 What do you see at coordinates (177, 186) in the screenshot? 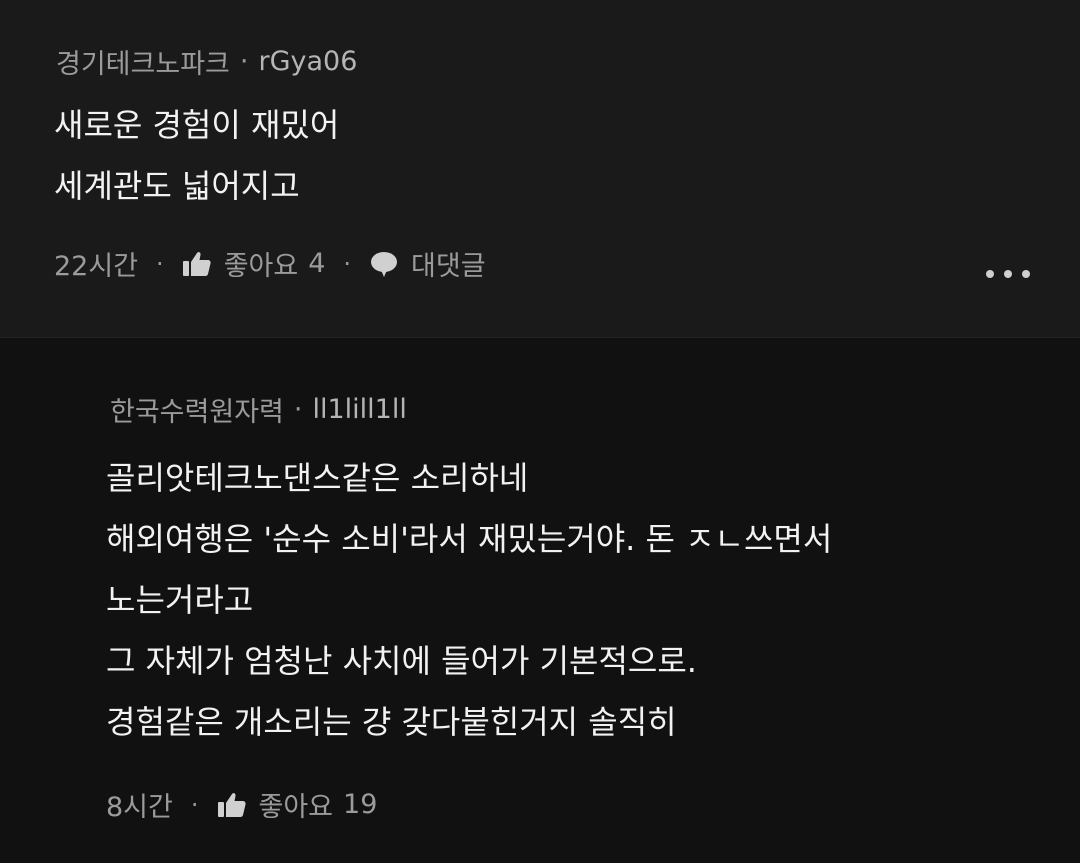
I see `comment-line: 세계관도 넓어지고` at bounding box center [177, 186].